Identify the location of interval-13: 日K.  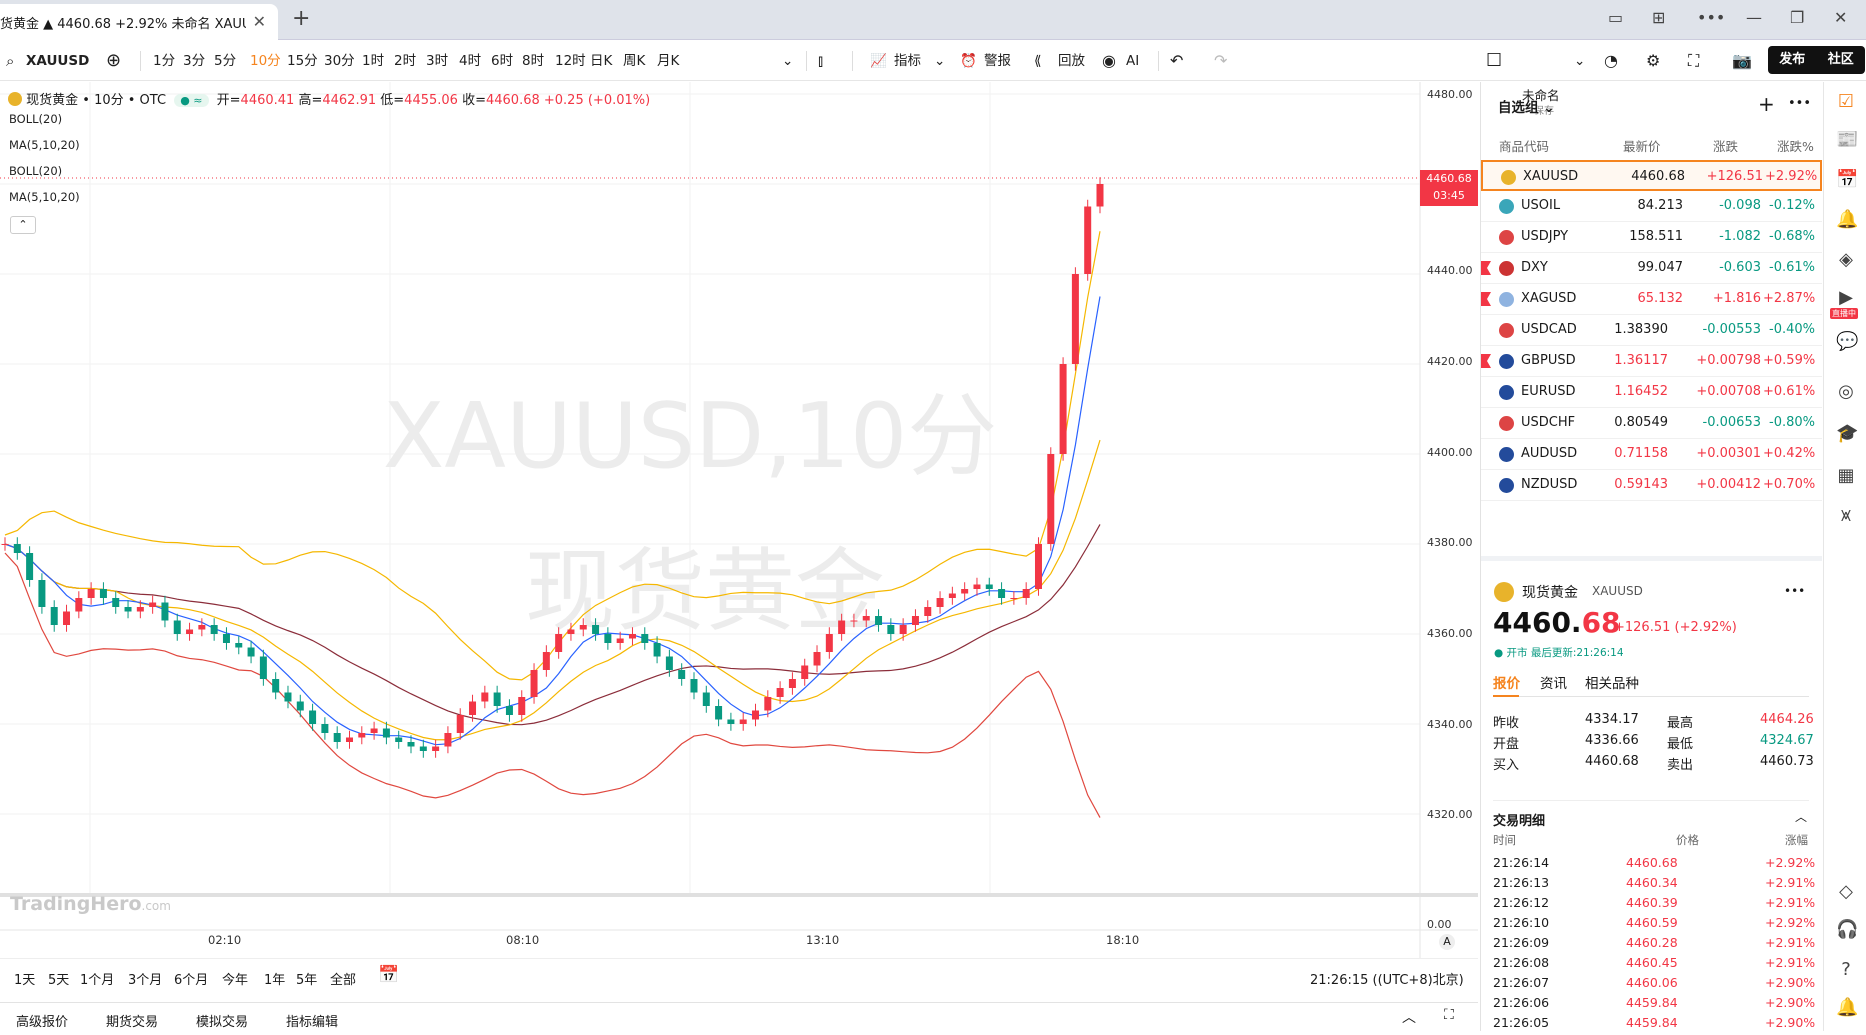
(601, 61).